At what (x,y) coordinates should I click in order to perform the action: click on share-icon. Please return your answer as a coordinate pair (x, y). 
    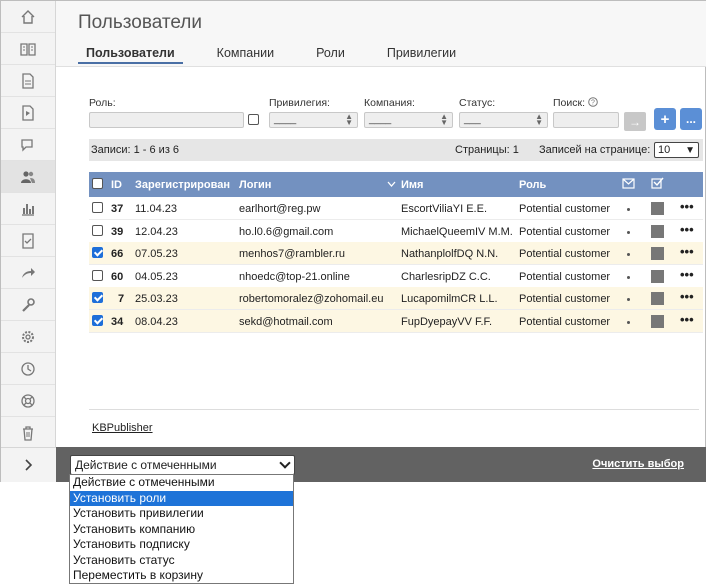
    Looking at the image, I should click on (28, 272).